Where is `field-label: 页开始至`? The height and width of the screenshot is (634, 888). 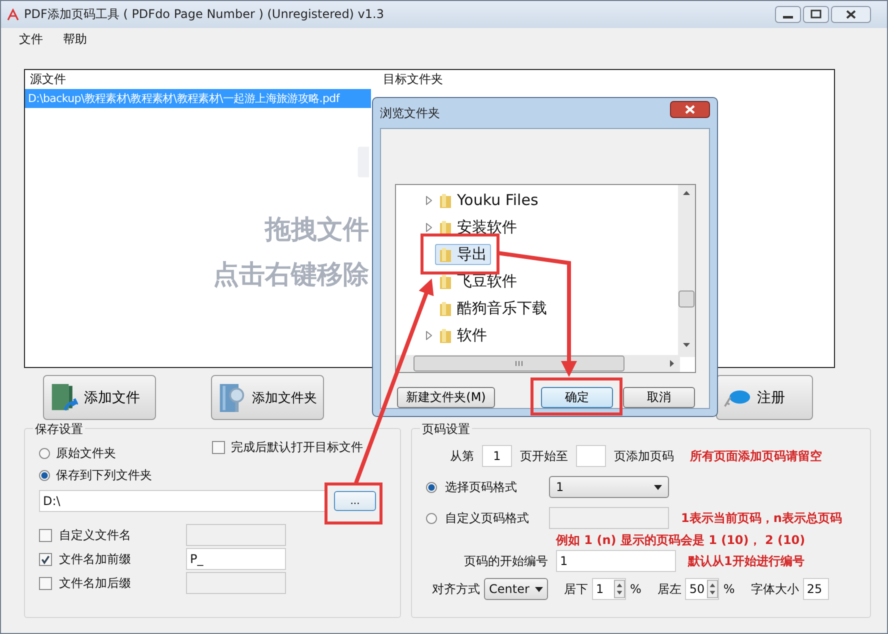
field-label: 页开始至 is located at coordinates (544, 456).